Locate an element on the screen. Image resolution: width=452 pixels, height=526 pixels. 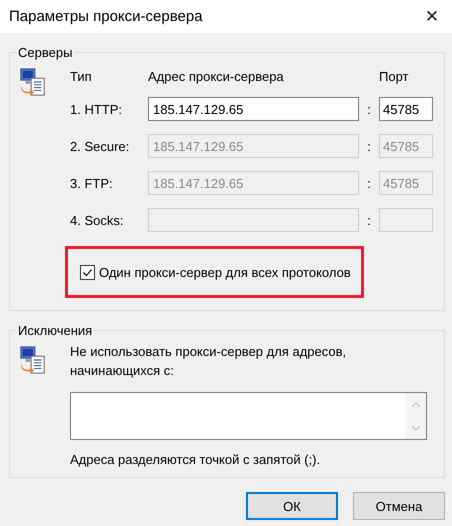
hint-text: Адреса разделяются точкой с запятой (;). is located at coordinates (196, 459).